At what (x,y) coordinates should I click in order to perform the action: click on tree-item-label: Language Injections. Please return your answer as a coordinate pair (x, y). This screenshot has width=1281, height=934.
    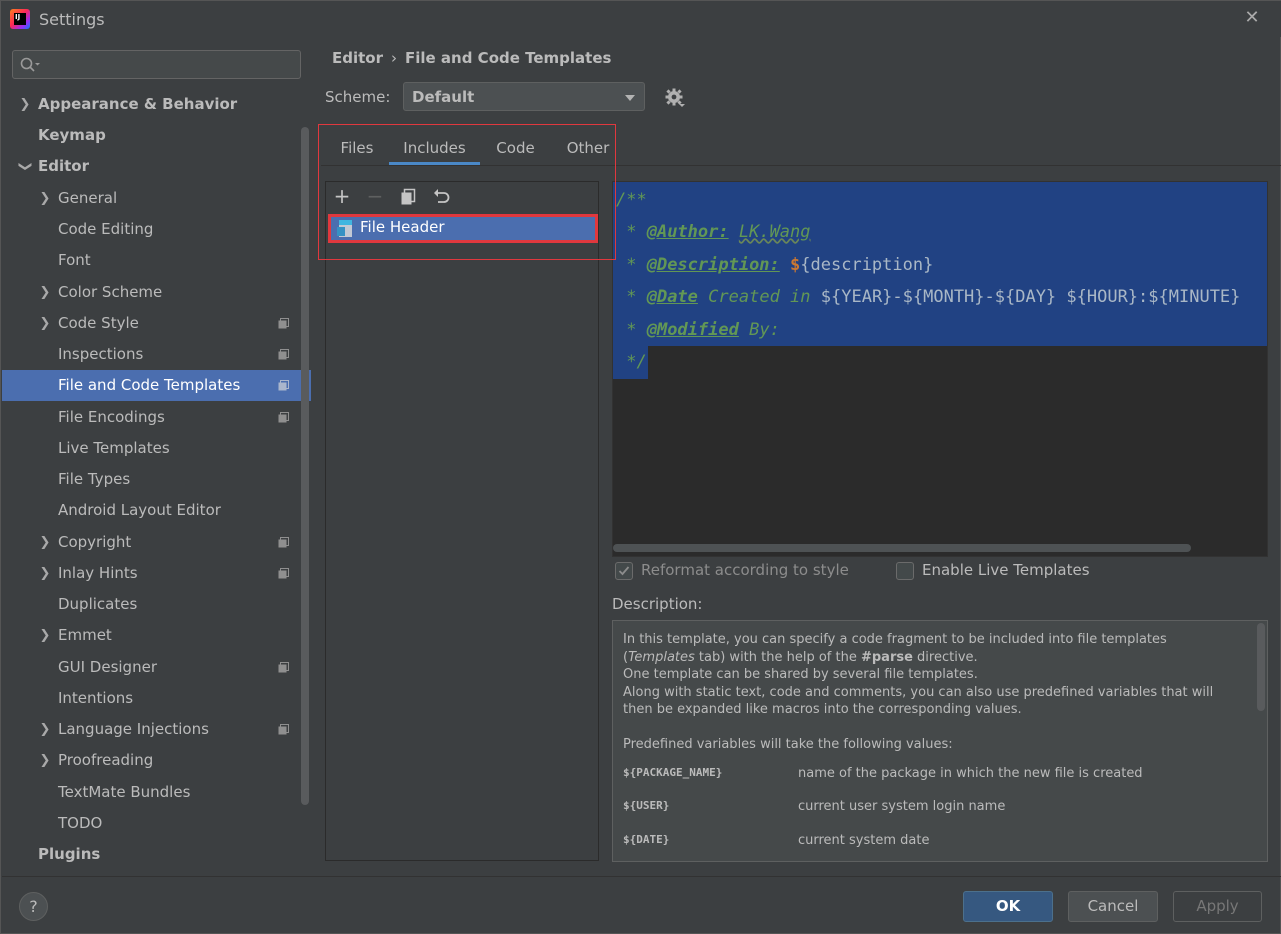
    Looking at the image, I should click on (133, 729).